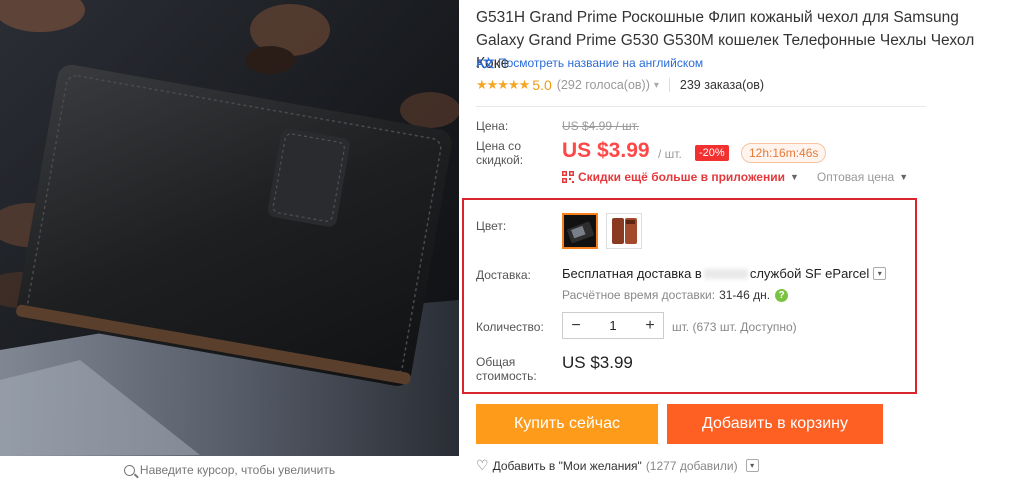  I want to click on buy-now-button: Купить сейчас, so click(567, 424).